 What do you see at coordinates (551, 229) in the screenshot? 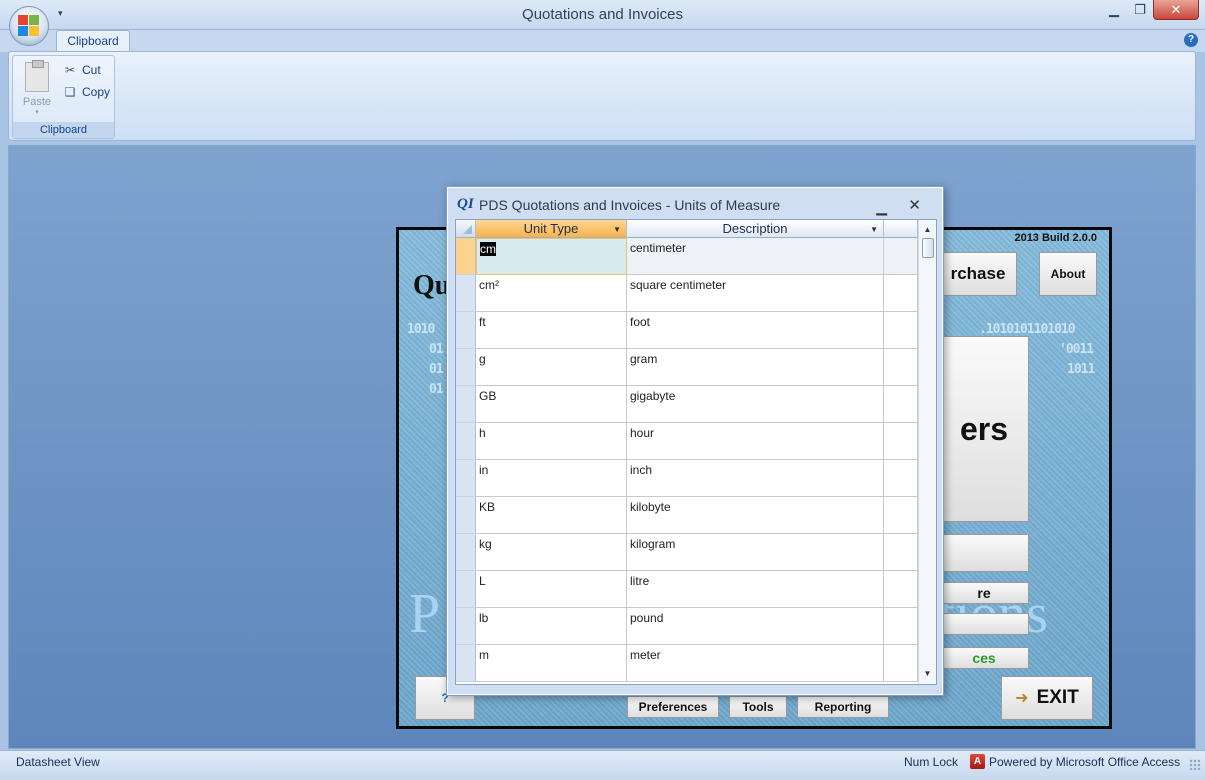
I see `column-header-unit-type: Unit Type ▼` at bounding box center [551, 229].